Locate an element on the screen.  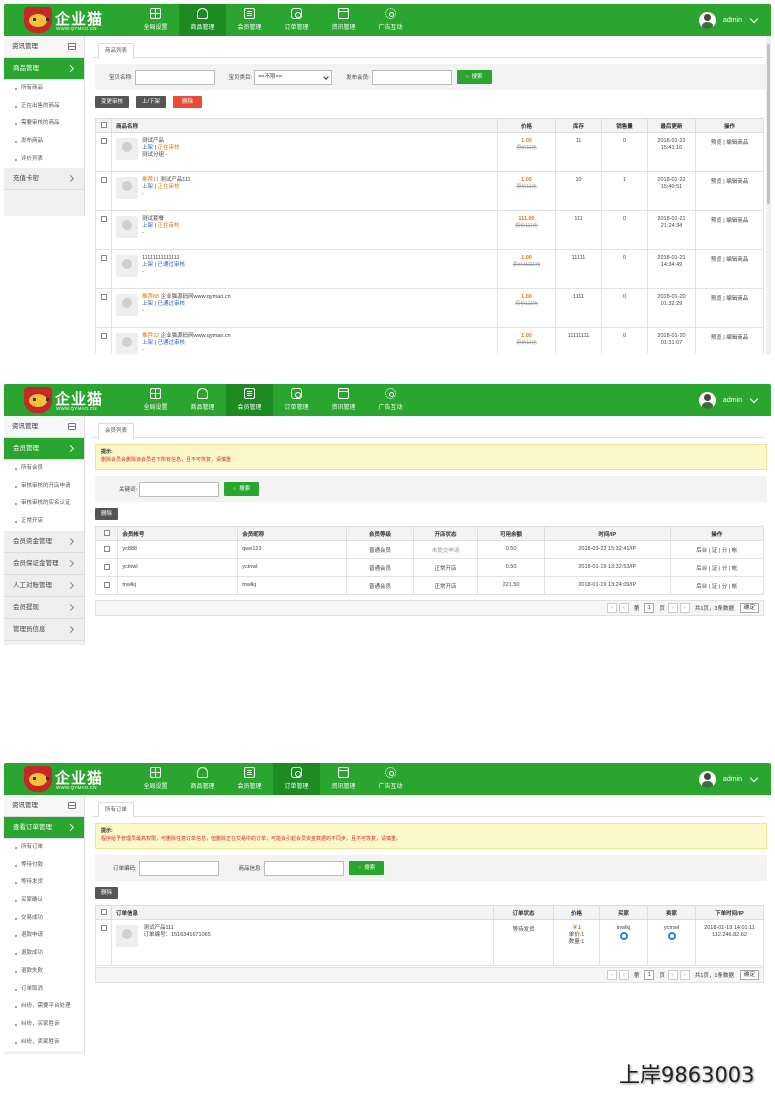
name-input is located at coordinates (174, 77).